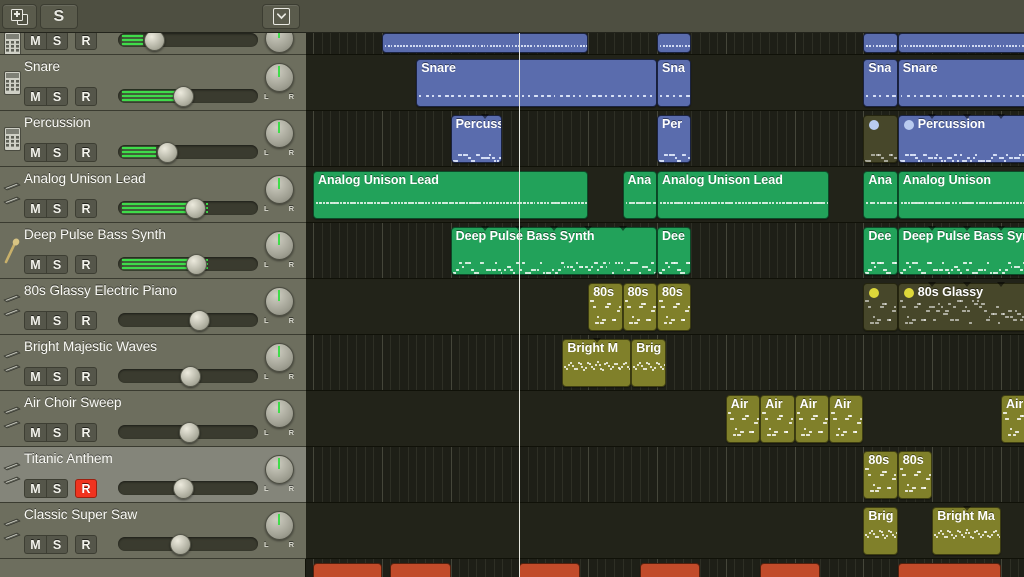 The image size is (1024, 577). Describe the element at coordinates (100, 290) in the screenshot. I see `track-name: 80s Glassy Electric Piano` at that location.